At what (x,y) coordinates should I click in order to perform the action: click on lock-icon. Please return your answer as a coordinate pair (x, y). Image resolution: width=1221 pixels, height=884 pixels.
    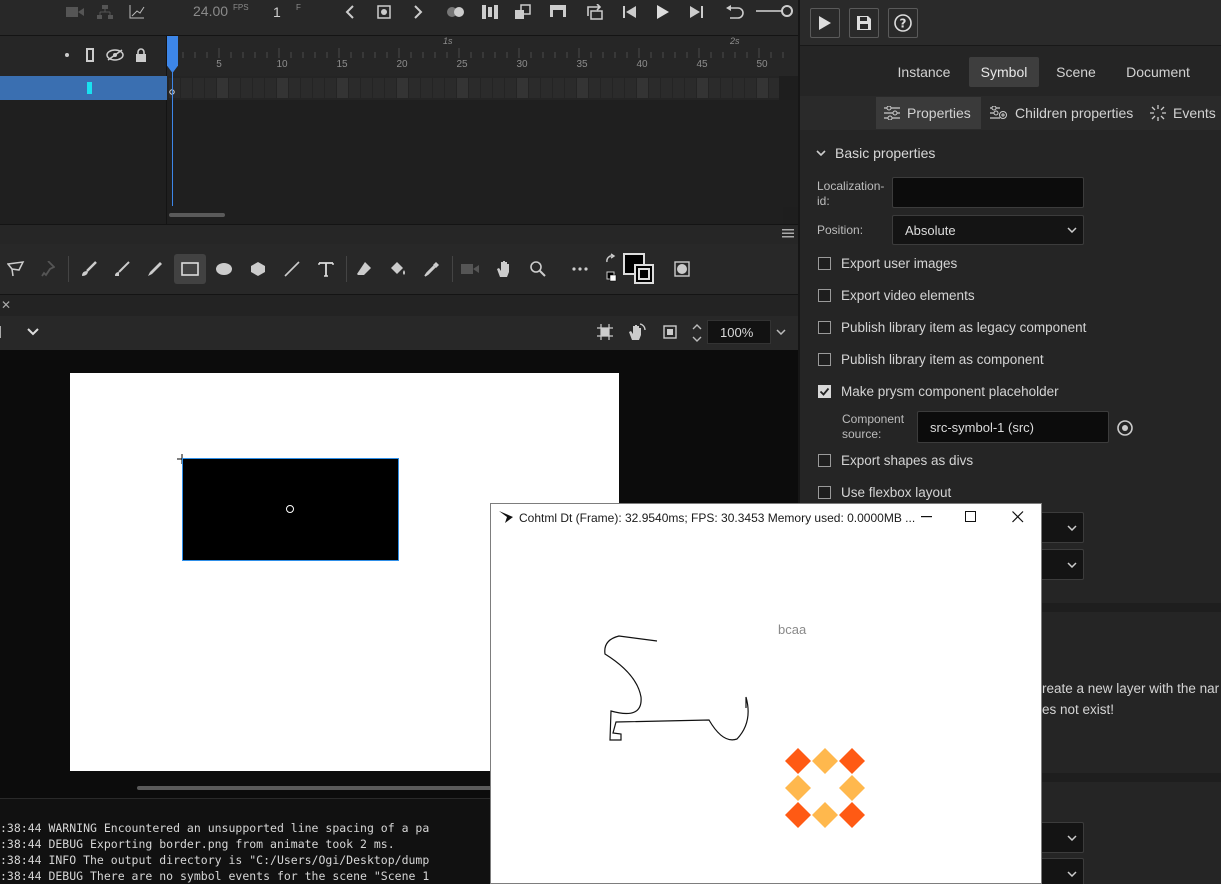
    Looking at the image, I should click on (141, 55).